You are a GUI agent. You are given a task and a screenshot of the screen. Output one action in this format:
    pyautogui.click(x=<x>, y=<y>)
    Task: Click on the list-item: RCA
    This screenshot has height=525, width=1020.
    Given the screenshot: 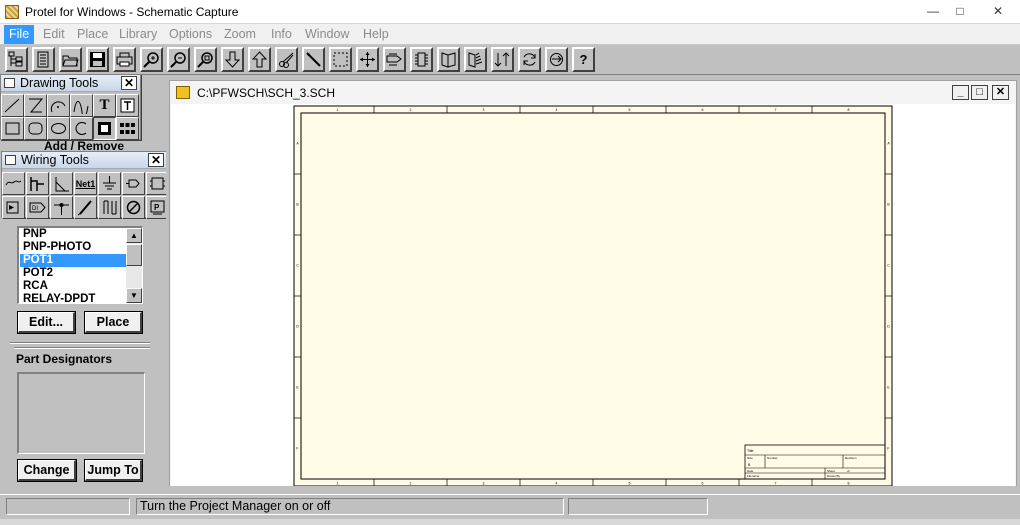 What is the action you would take?
    pyautogui.click(x=74, y=286)
    